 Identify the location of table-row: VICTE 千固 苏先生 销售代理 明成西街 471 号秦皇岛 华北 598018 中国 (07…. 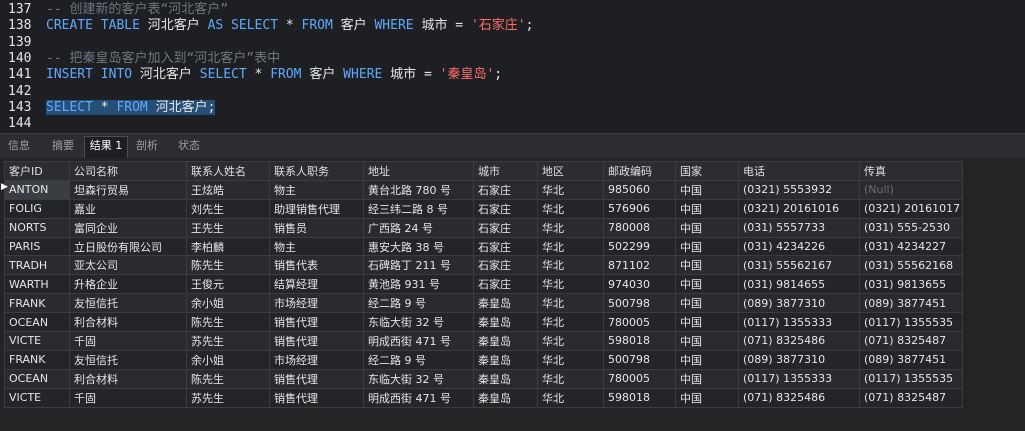
(483, 397).